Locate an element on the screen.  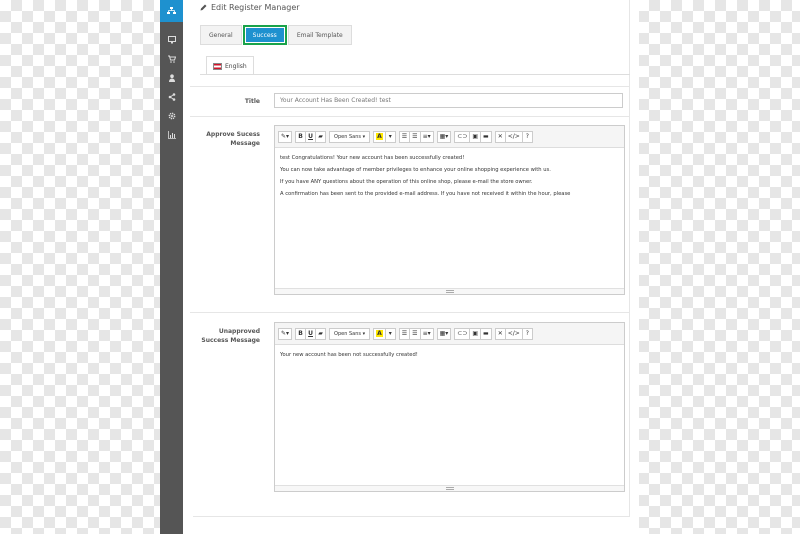
language-tab-divider is located at coordinates (415, 74).